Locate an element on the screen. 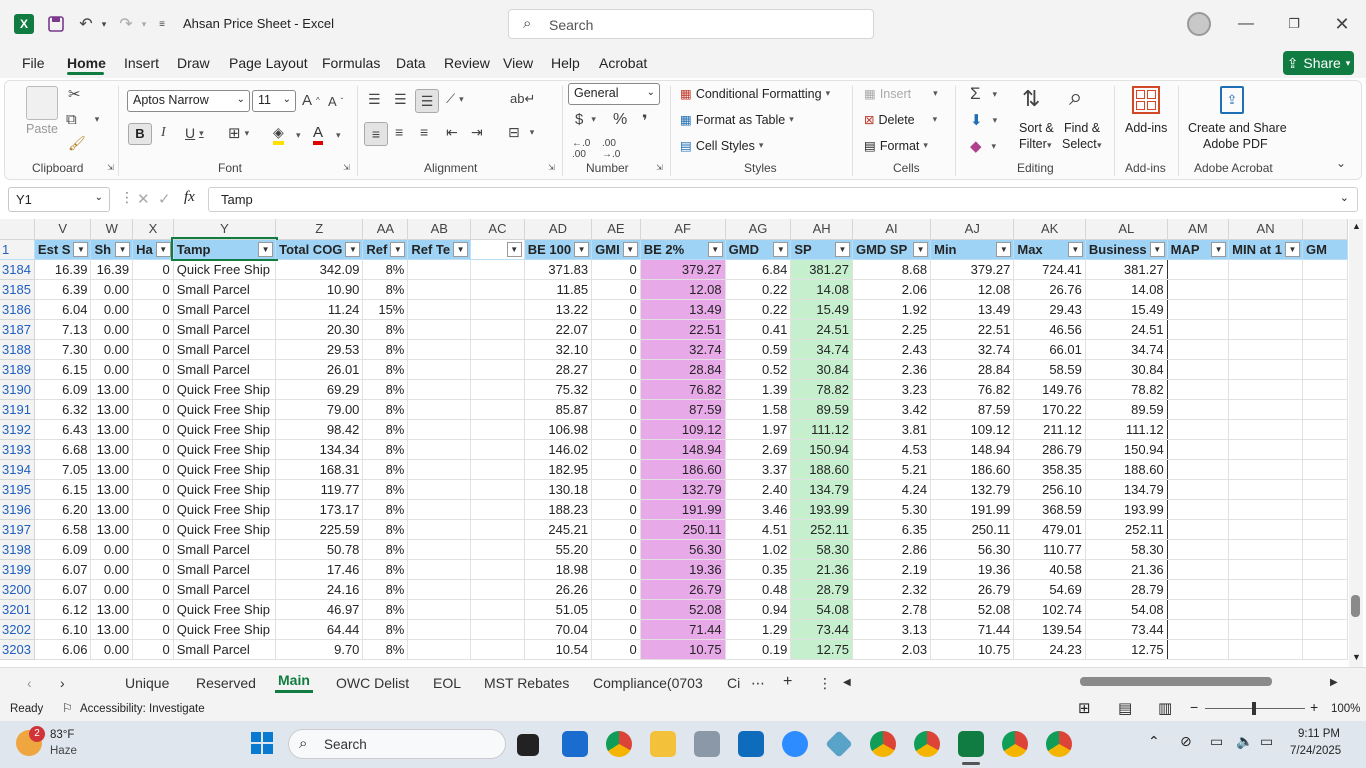 The width and height of the screenshot is (1366, 768). cell: 256.10 is located at coordinates (1049, 489).